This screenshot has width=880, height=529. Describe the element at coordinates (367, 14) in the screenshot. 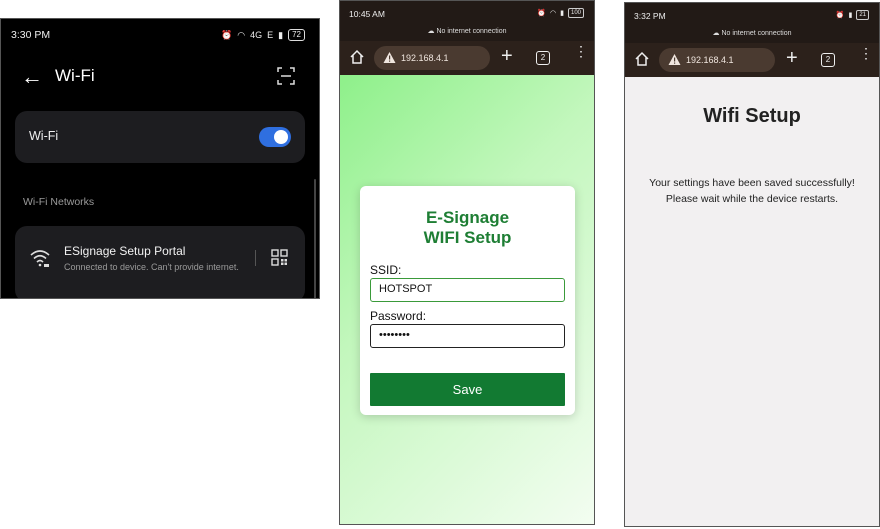

I see `status-time: 10:45 AM` at that location.